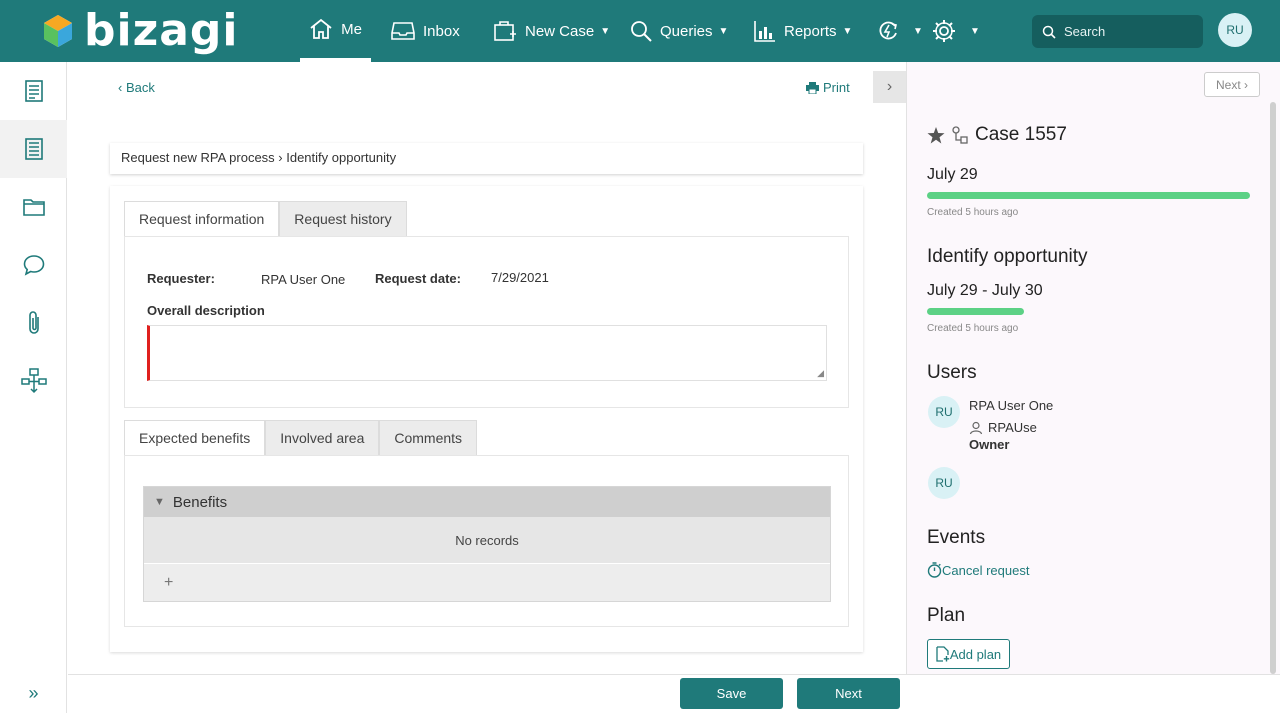 The image size is (1280, 713). What do you see at coordinates (161, 30) in the screenshot?
I see `logo-text: bizagi` at bounding box center [161, 30].